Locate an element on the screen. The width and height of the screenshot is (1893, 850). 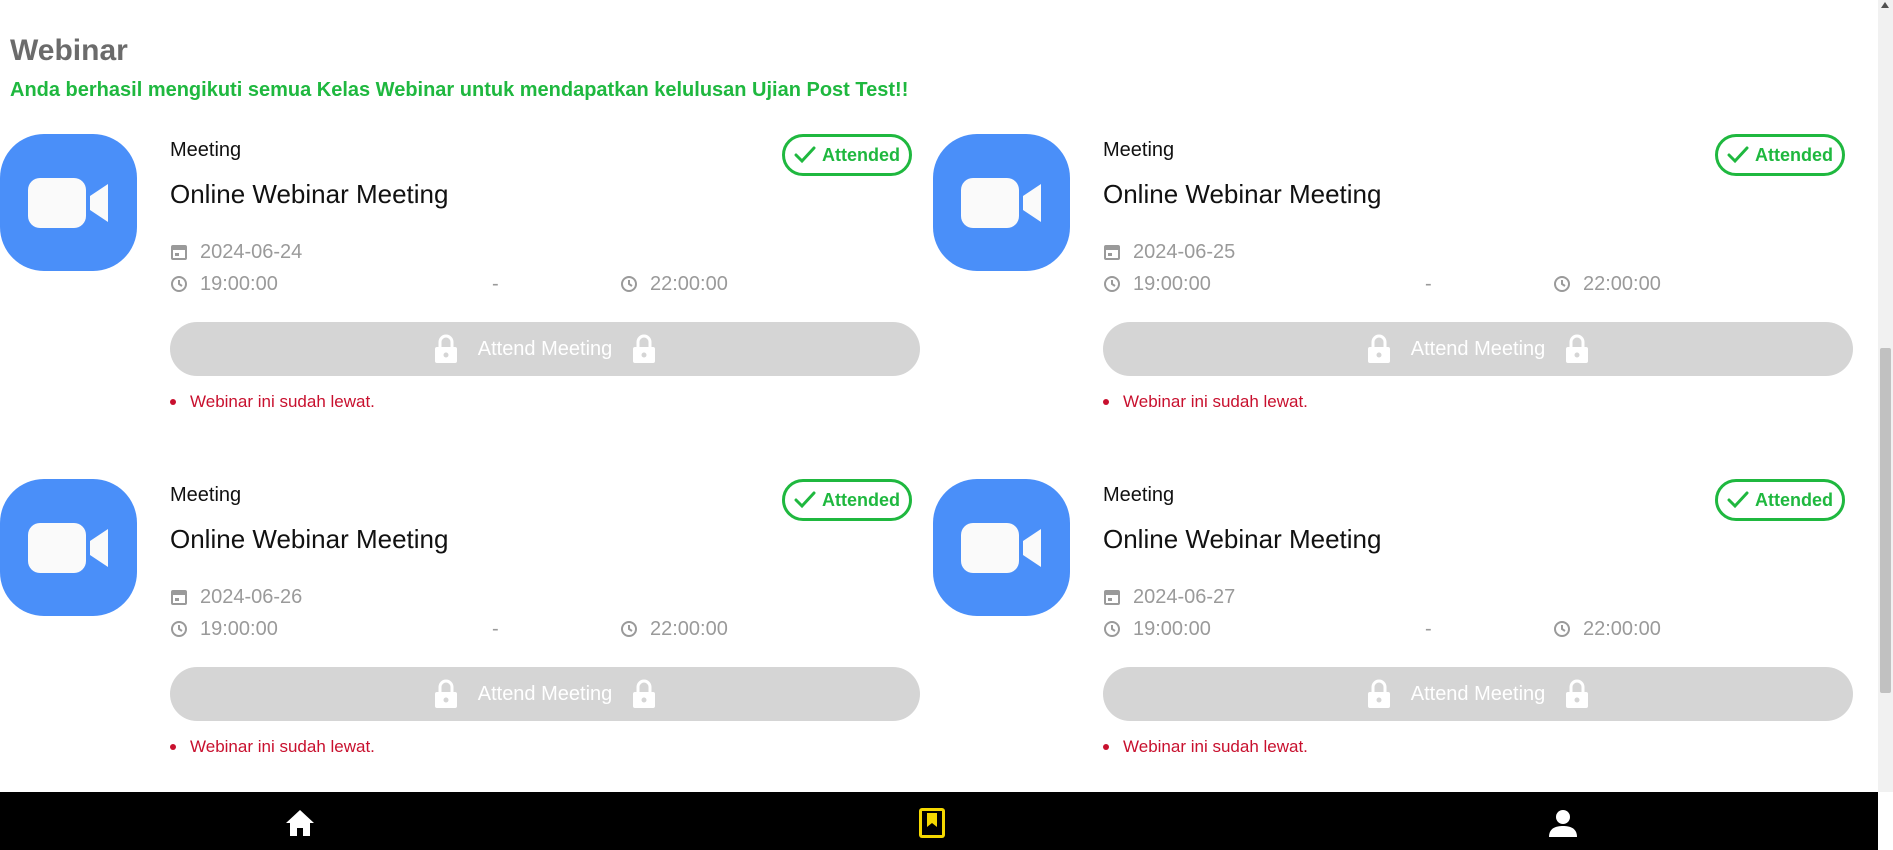
bottom-navigation is located at coordinates (939, 821).